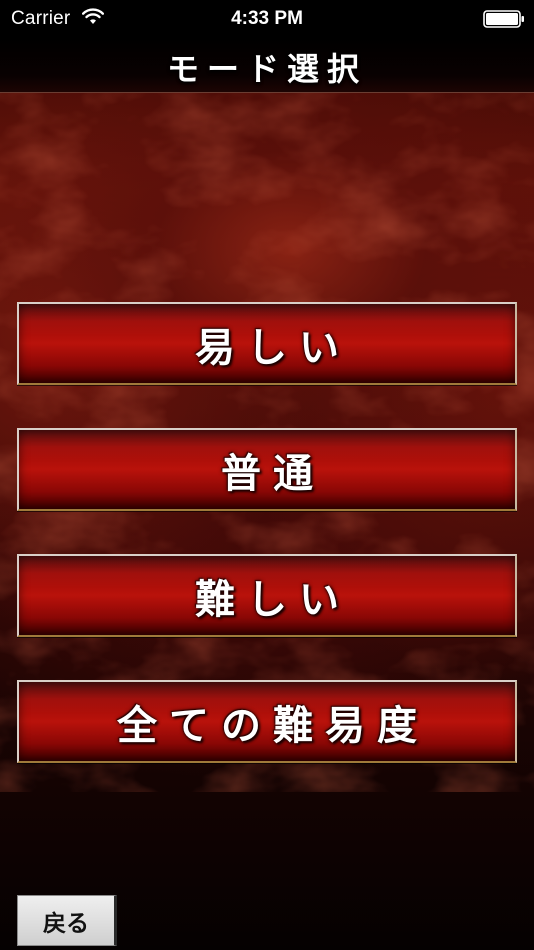  What do you see at coordinates (273, 725) in the screenshot?
I see `mode-button-label: 全ての難易度` at bounding box center [273, 725].